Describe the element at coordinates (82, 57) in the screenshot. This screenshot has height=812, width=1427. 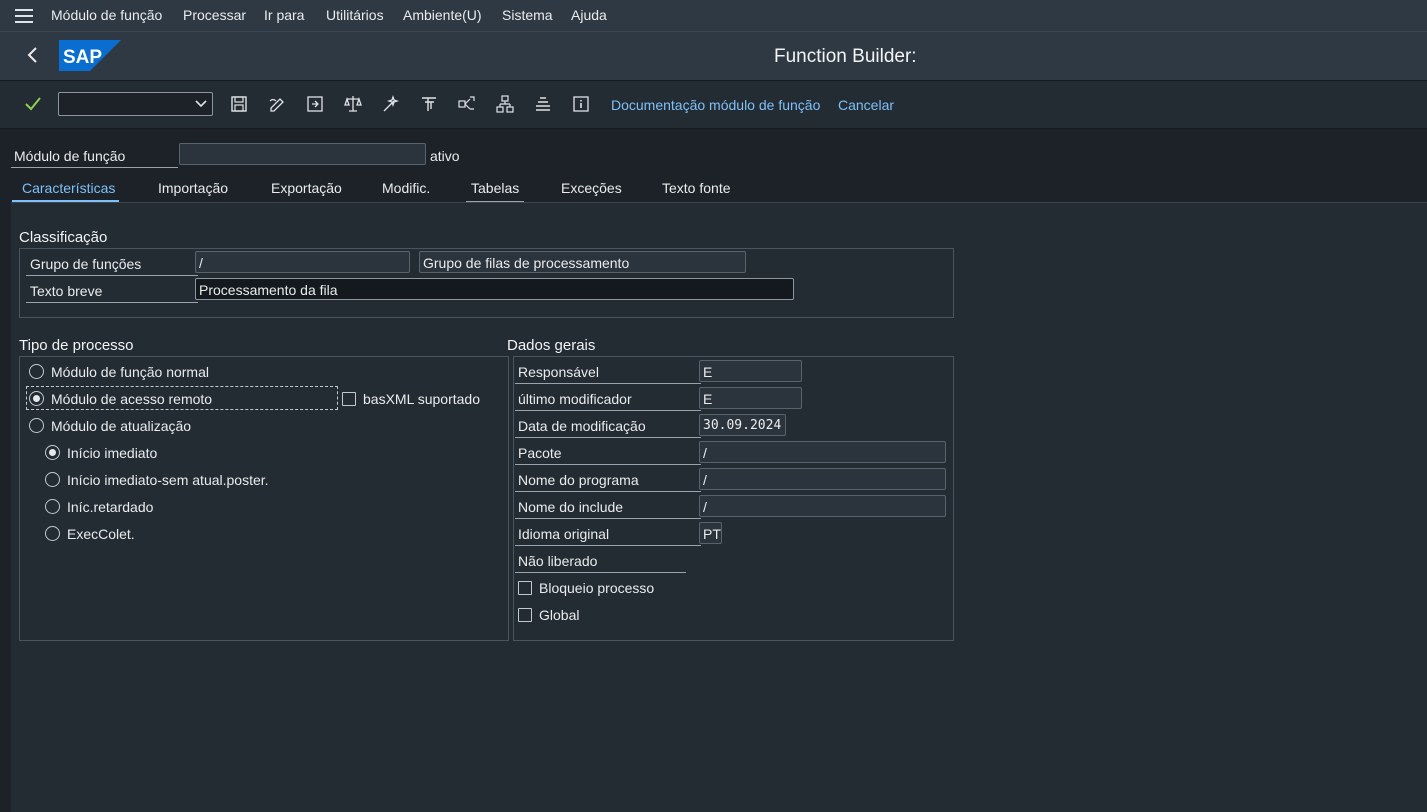
I see `sap-logo-text: SAP` at that location.